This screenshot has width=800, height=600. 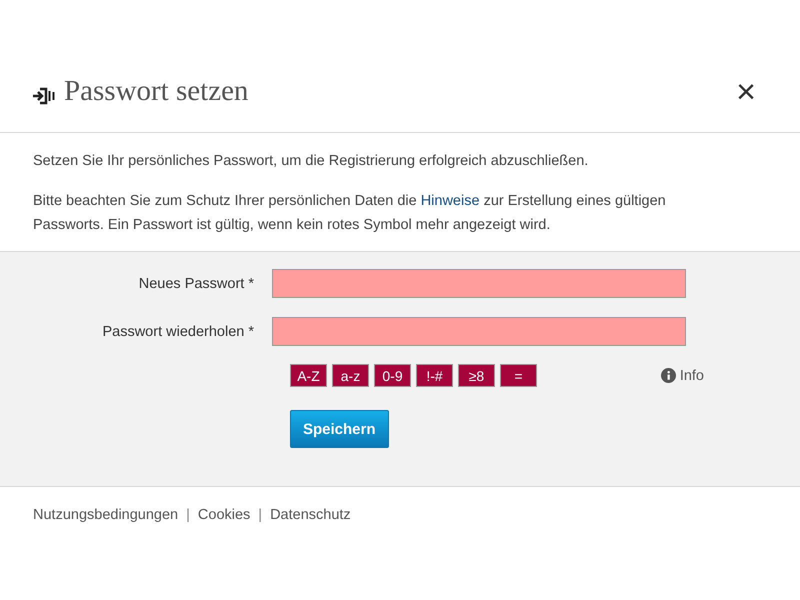 I want to click on rule-indicator: A-Z, so click(x=308, y=375).